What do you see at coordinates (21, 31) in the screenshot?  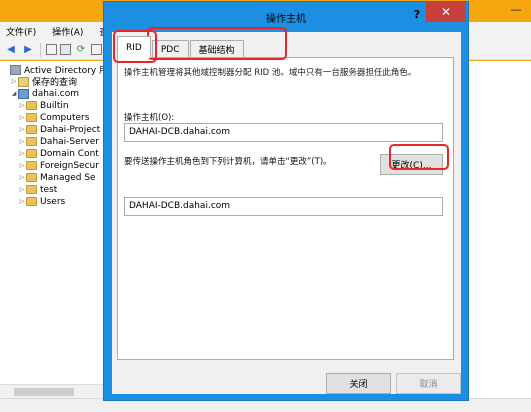 I see `menu-file: 文件(F)` at bounding box center [21, 31].